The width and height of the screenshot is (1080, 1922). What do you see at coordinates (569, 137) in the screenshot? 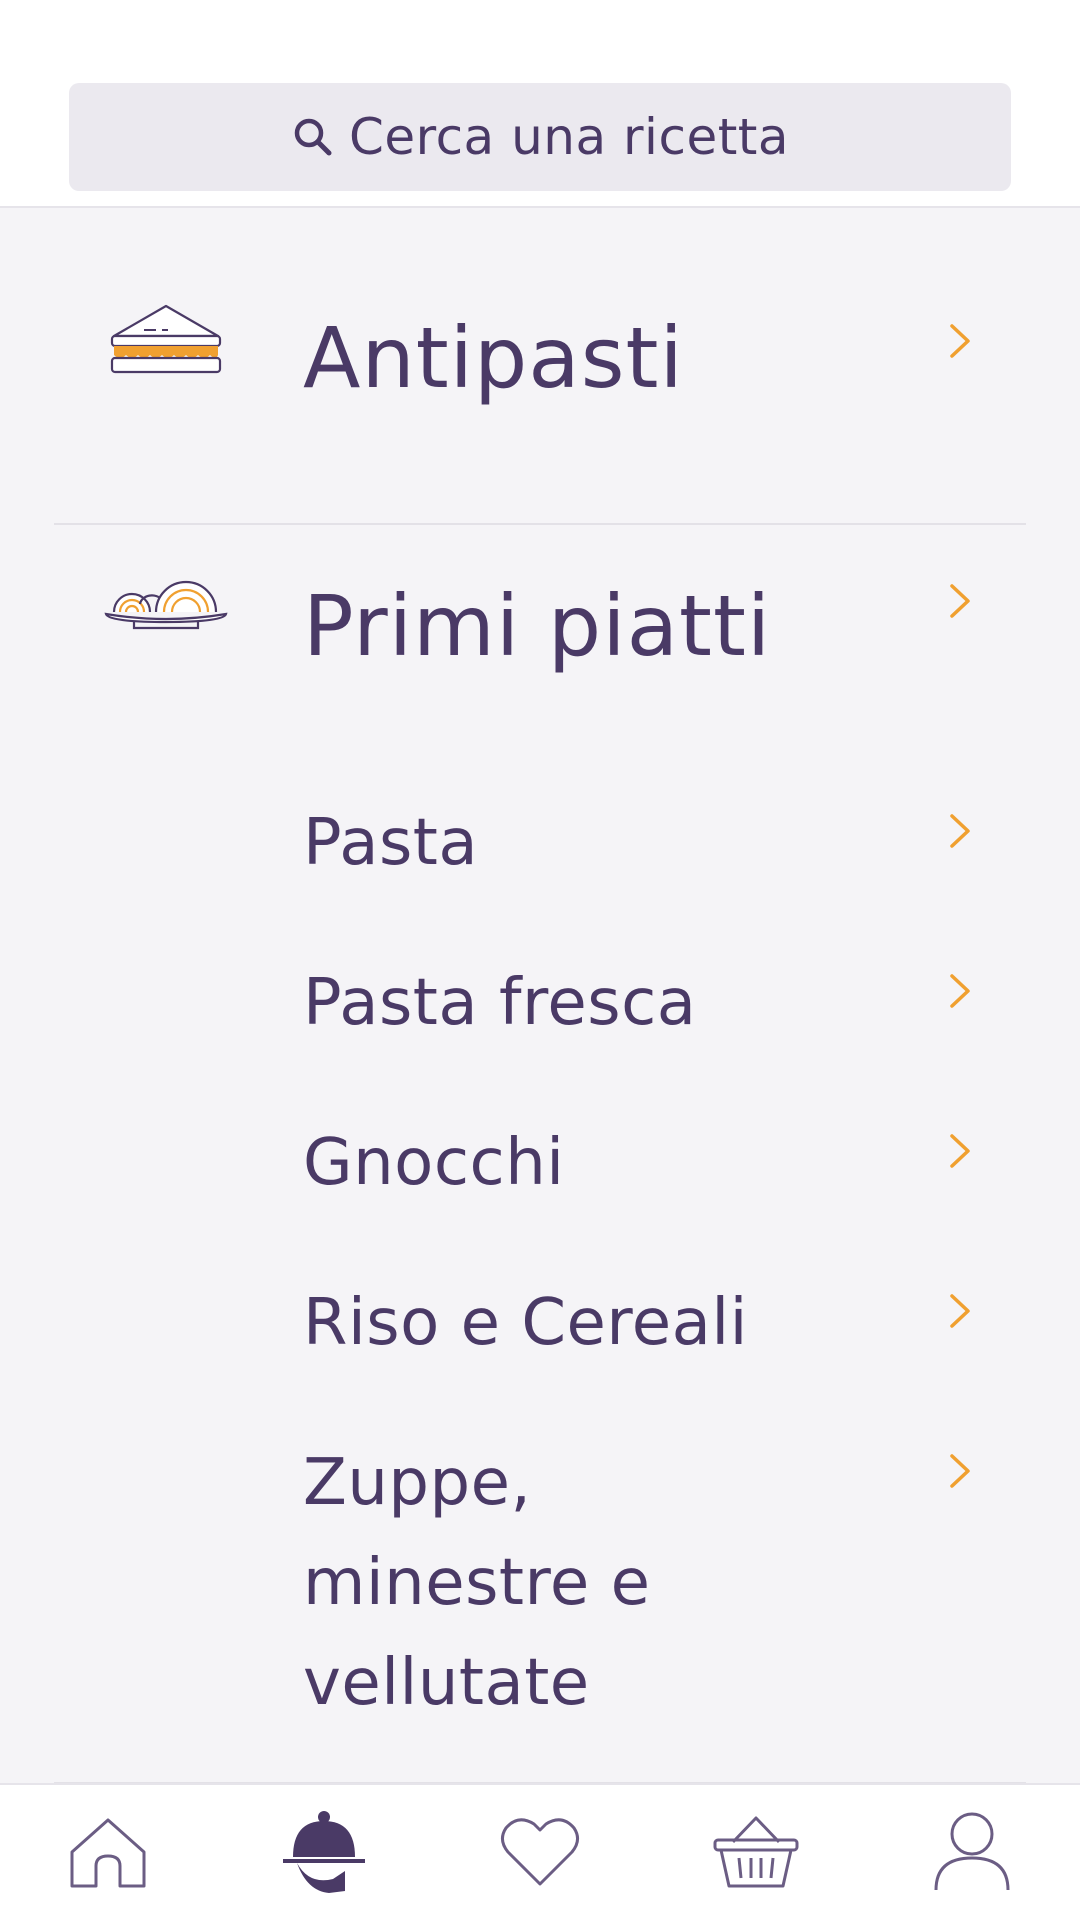
I see `search-placeholder: Cerca una ricetta` at bounding box center [569, 137].